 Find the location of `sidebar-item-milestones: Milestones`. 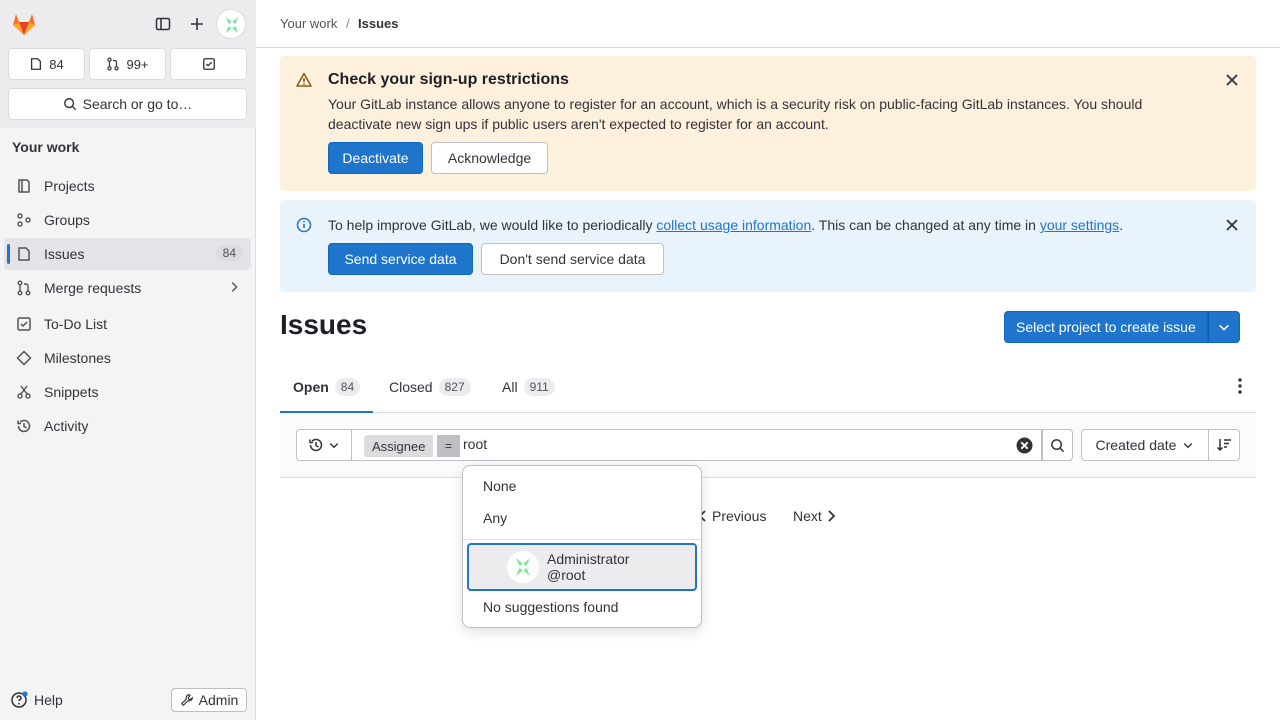

sidebar-item-milestones: Milestones is located at coordinates (127, 358).